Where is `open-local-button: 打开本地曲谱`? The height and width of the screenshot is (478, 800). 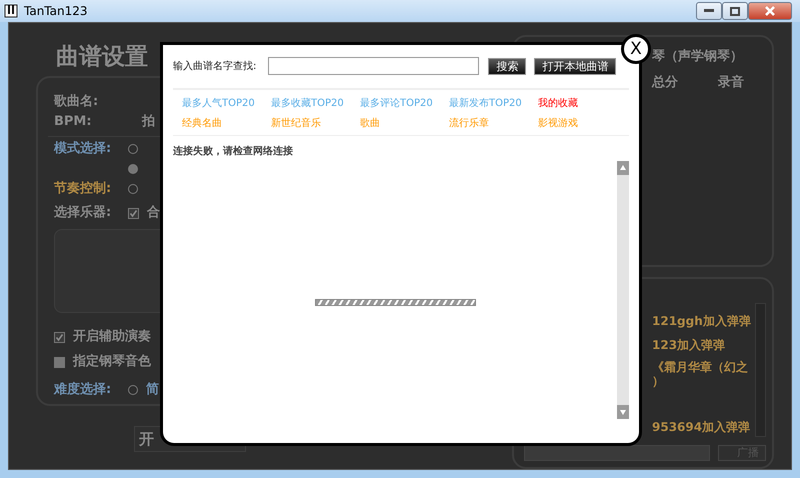 open-local-button: 打开本地曲谱 is located at coordinates (575, 66).